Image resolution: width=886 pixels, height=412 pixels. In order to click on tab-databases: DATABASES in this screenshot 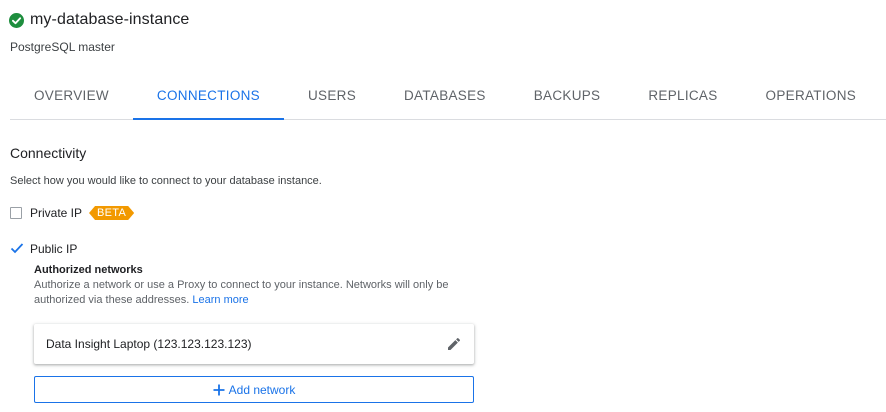, I will do `click(445, 95)`.